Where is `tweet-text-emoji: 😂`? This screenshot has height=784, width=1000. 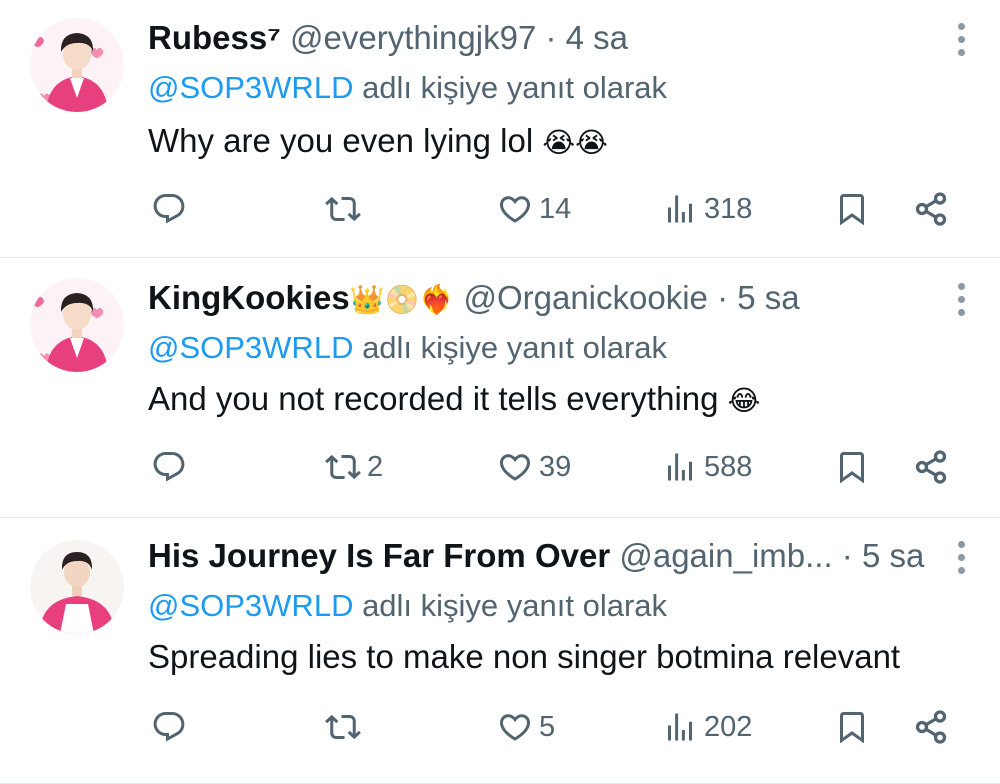 tweet-text-emoji: 😂 is located at coordinates (744, 400).